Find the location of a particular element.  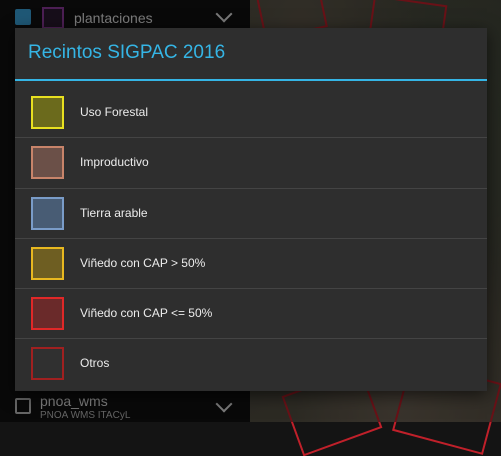

legend-label: Uso Forestal is located at coordinates (114, 112).